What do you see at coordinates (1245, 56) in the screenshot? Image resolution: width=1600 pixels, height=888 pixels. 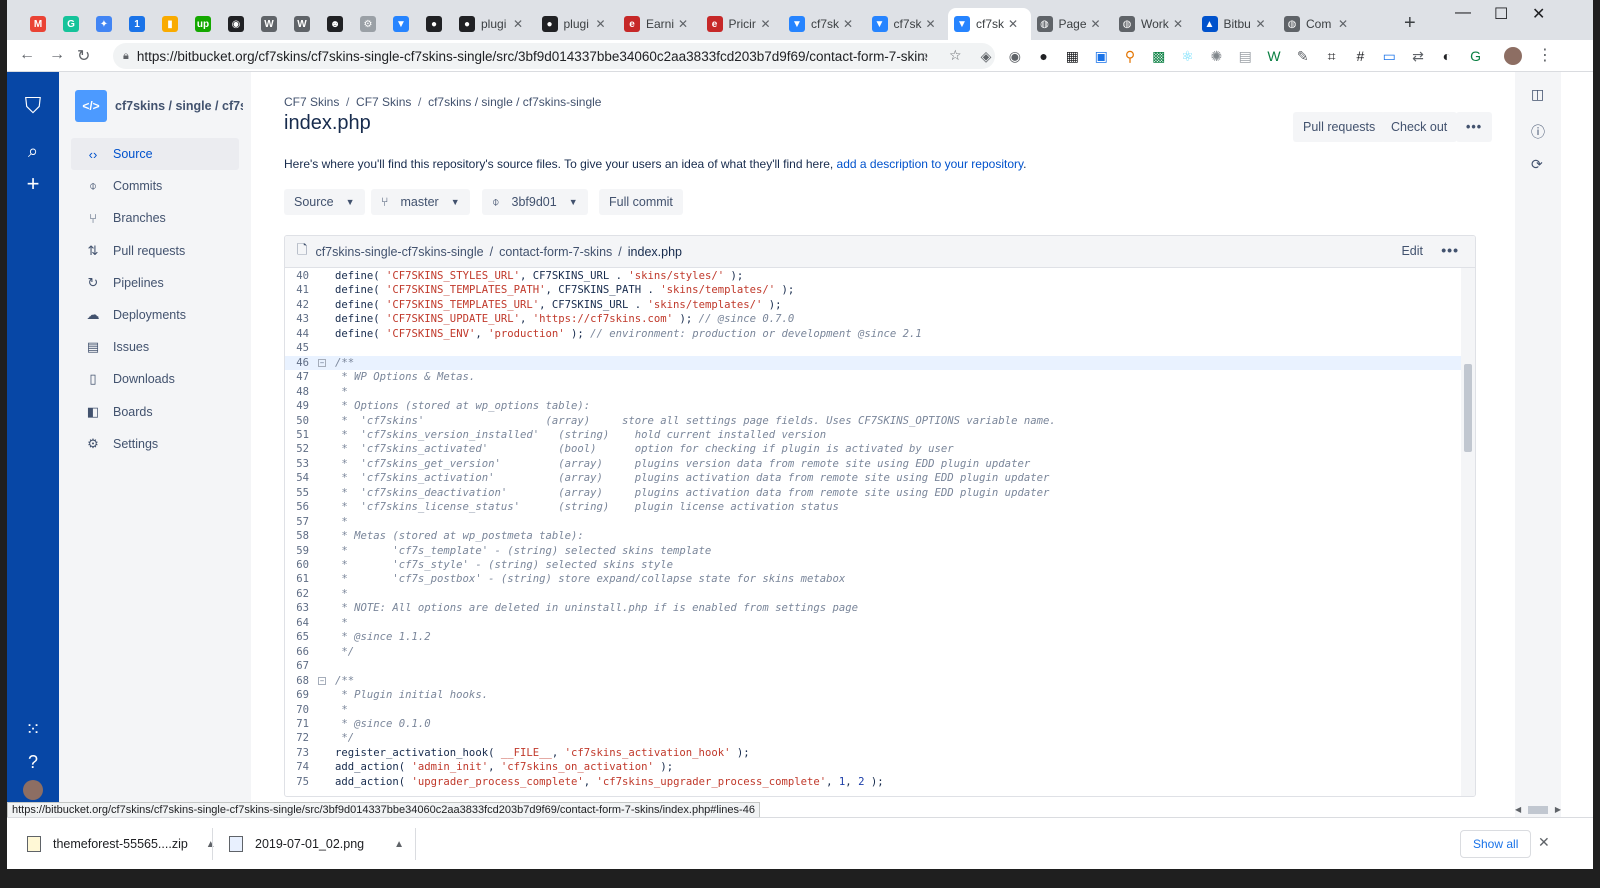 I see `panel-icon: ▤` at bounding box center [1245, 56].